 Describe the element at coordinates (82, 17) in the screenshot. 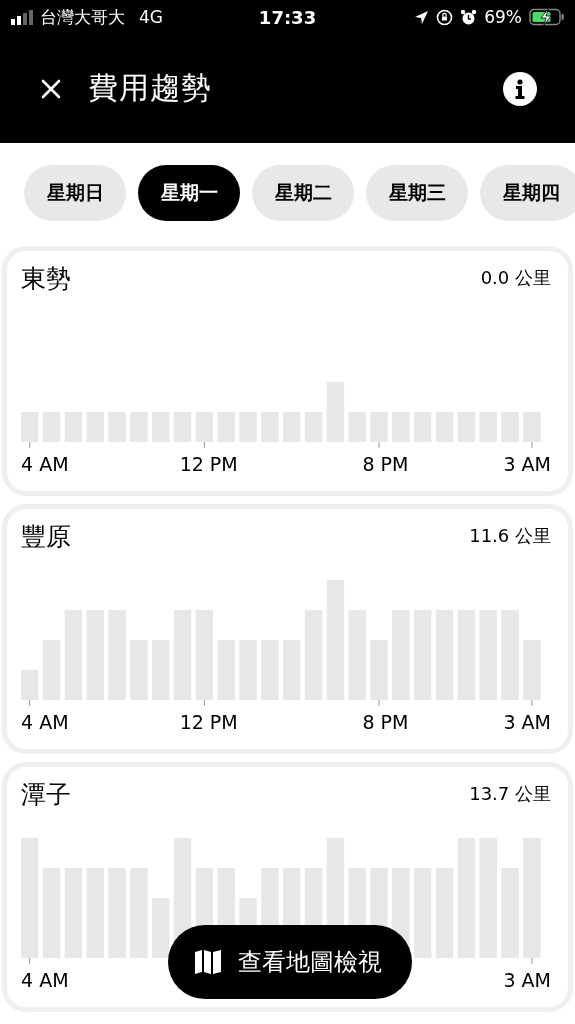

I see `carrier-name: 台灣大哥大` at that location.